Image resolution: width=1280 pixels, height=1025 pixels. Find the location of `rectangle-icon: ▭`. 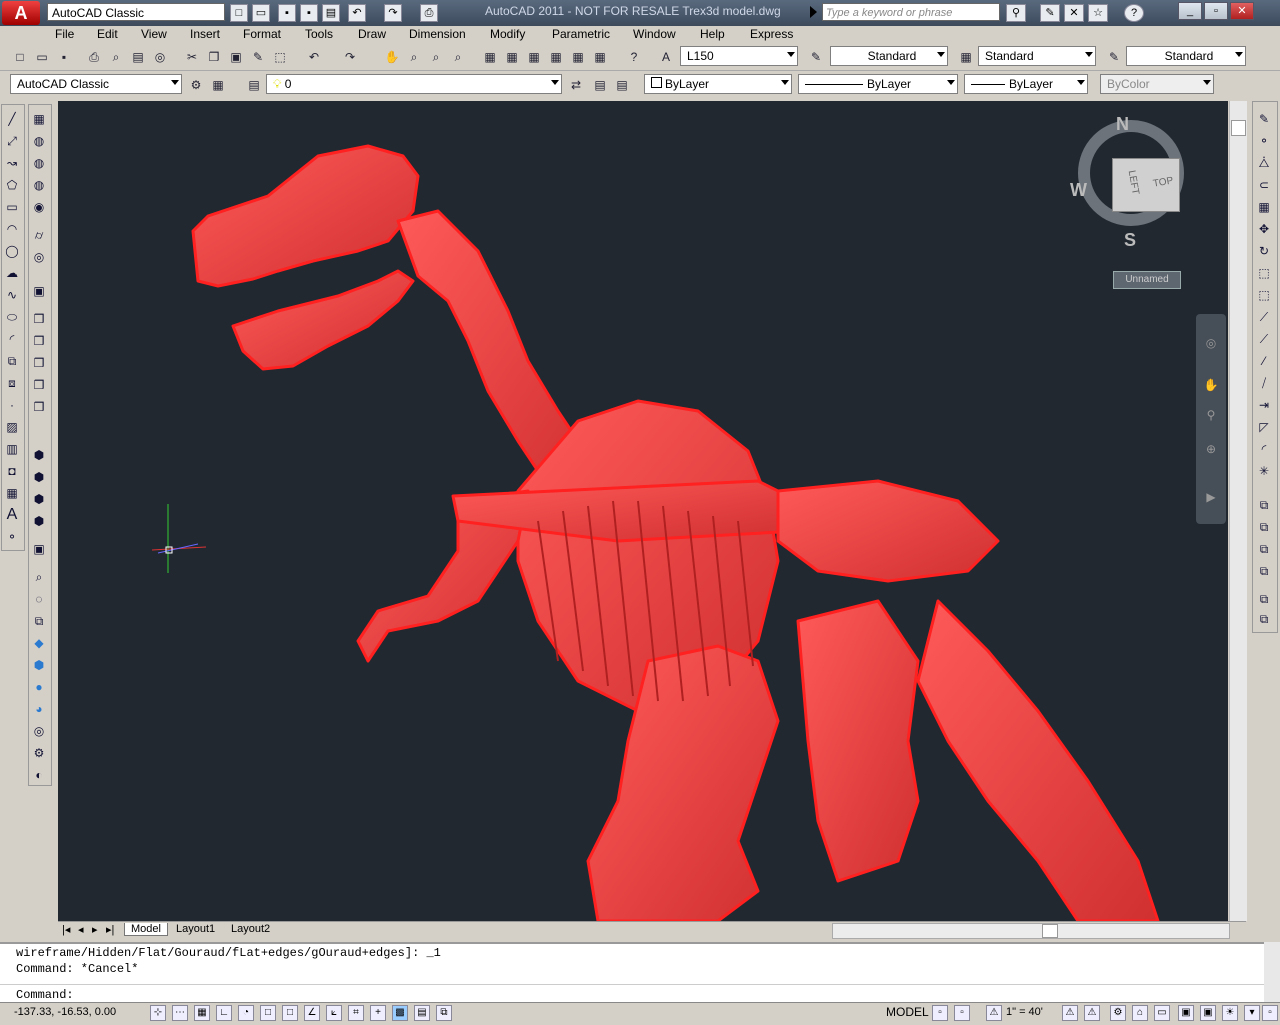

rectangle-icon: ▭ is located at coordinates (12, 207).